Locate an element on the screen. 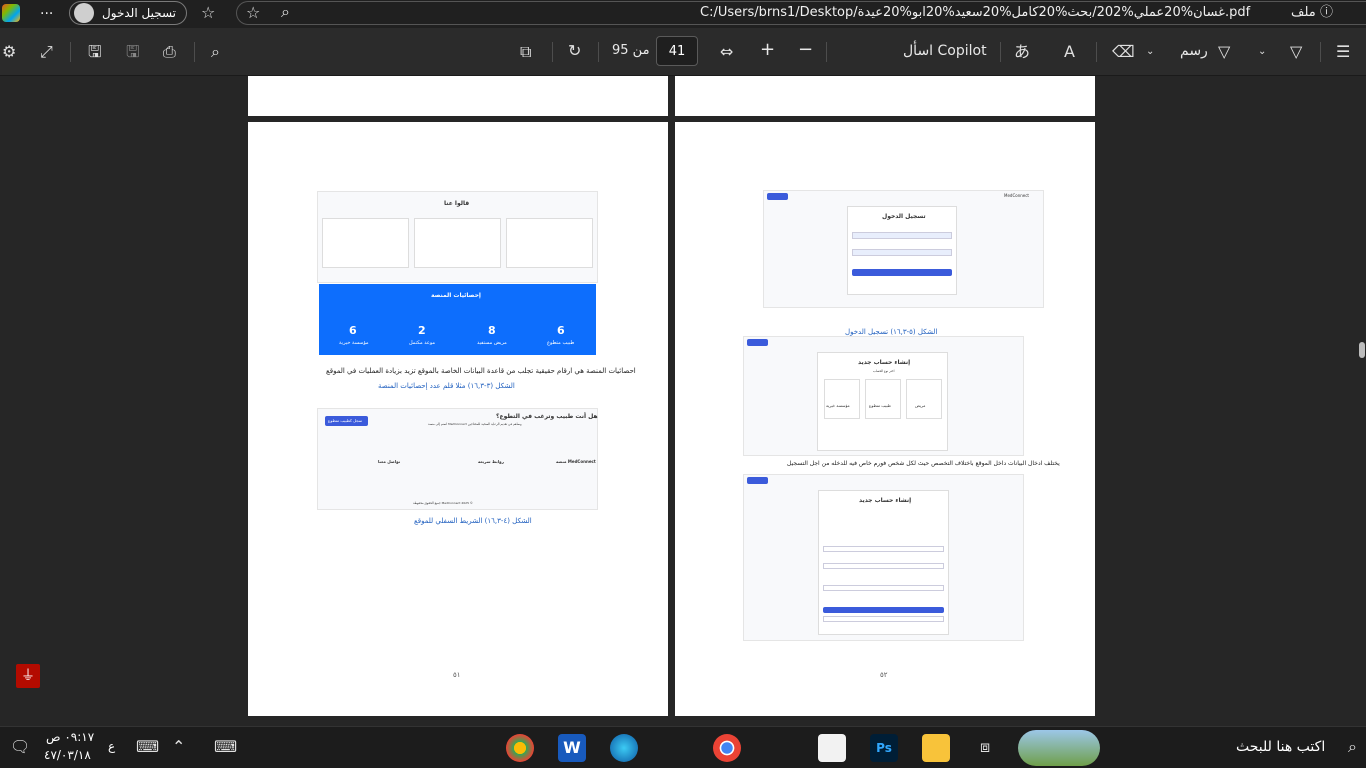 Image resolution: width=1366 pixels, height=768 pixels. copilot-button: اسأل Copilot is located at coordinates (945, 51).